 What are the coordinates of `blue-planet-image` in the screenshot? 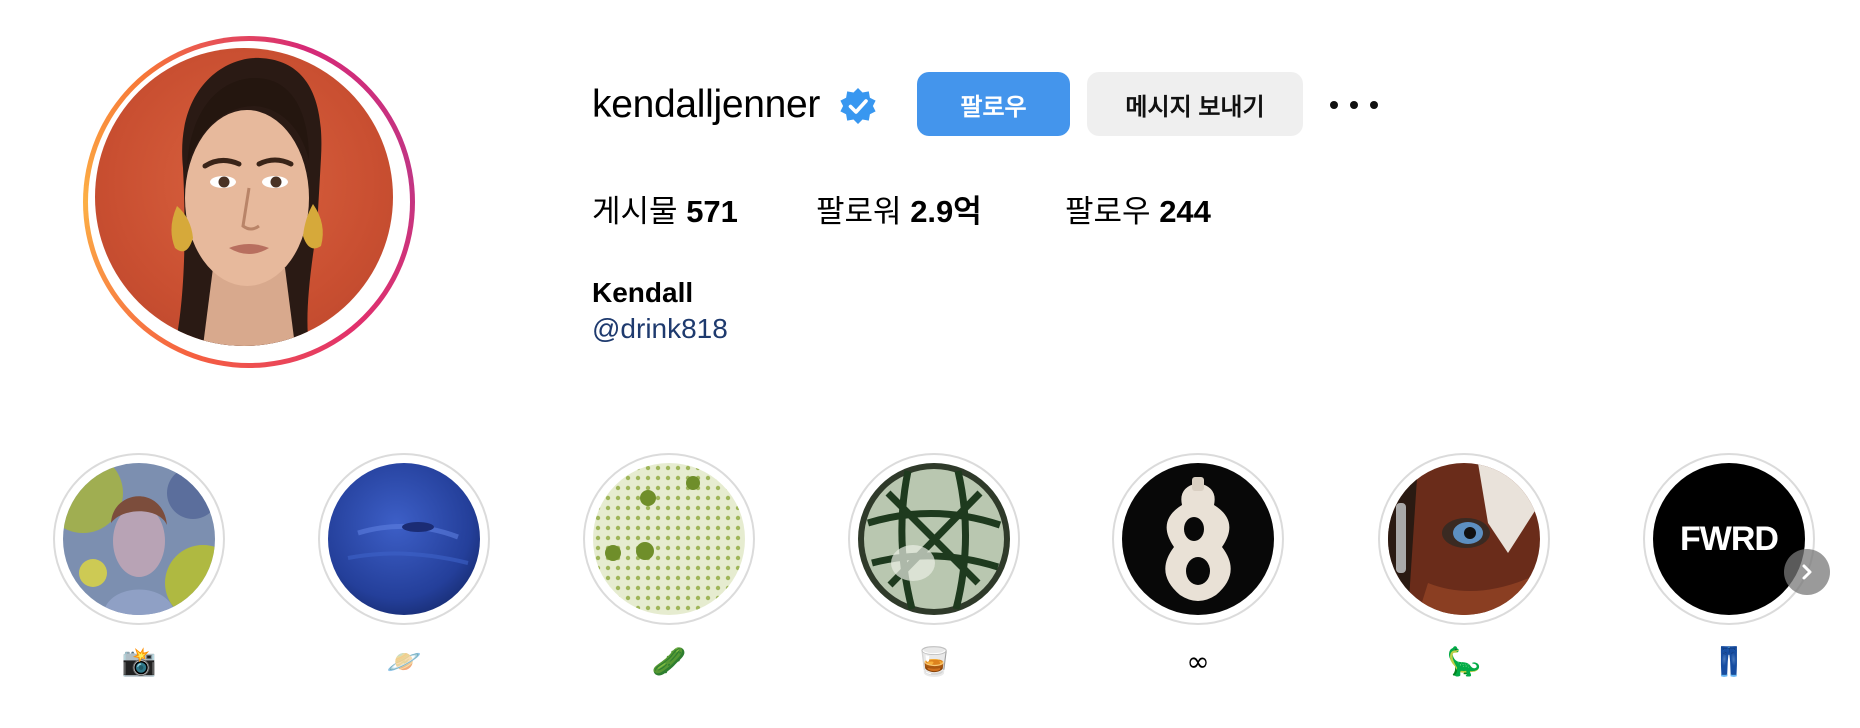 It's located at (404, 539).